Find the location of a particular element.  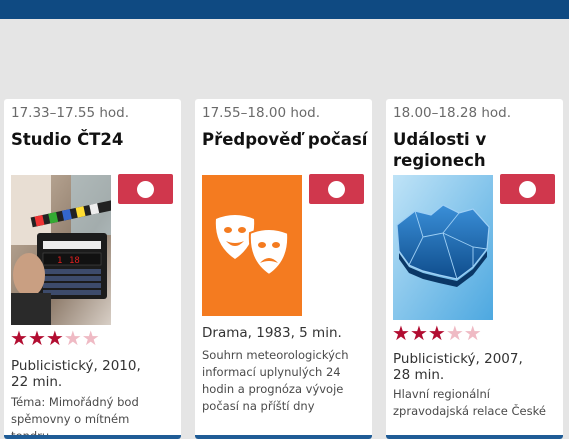

program-genre: Publicistický, 2007, 28 min. is located at coordinates (458, 367).